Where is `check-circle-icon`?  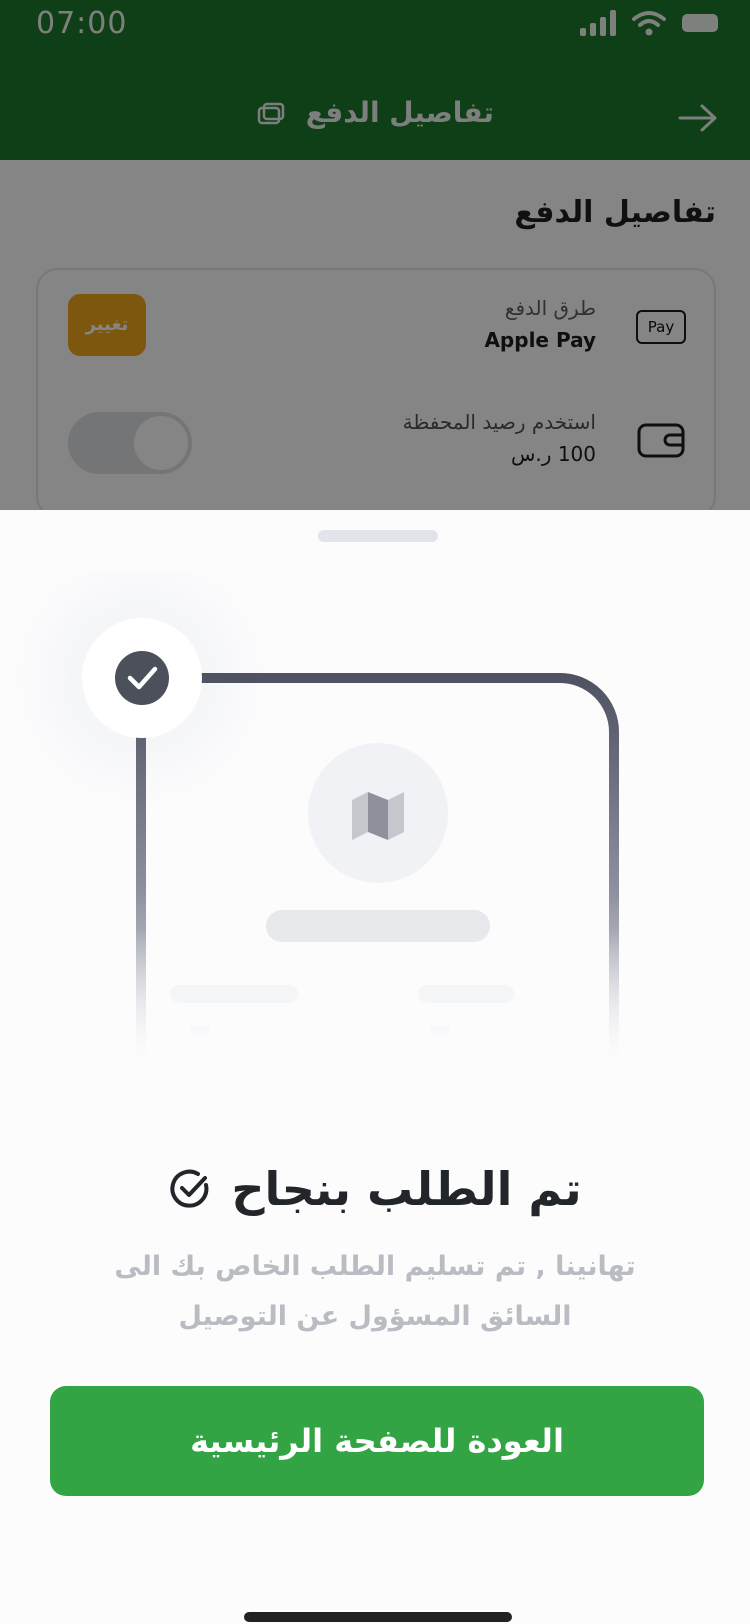 check-circle-icon is located at coordinates (189, 1188).